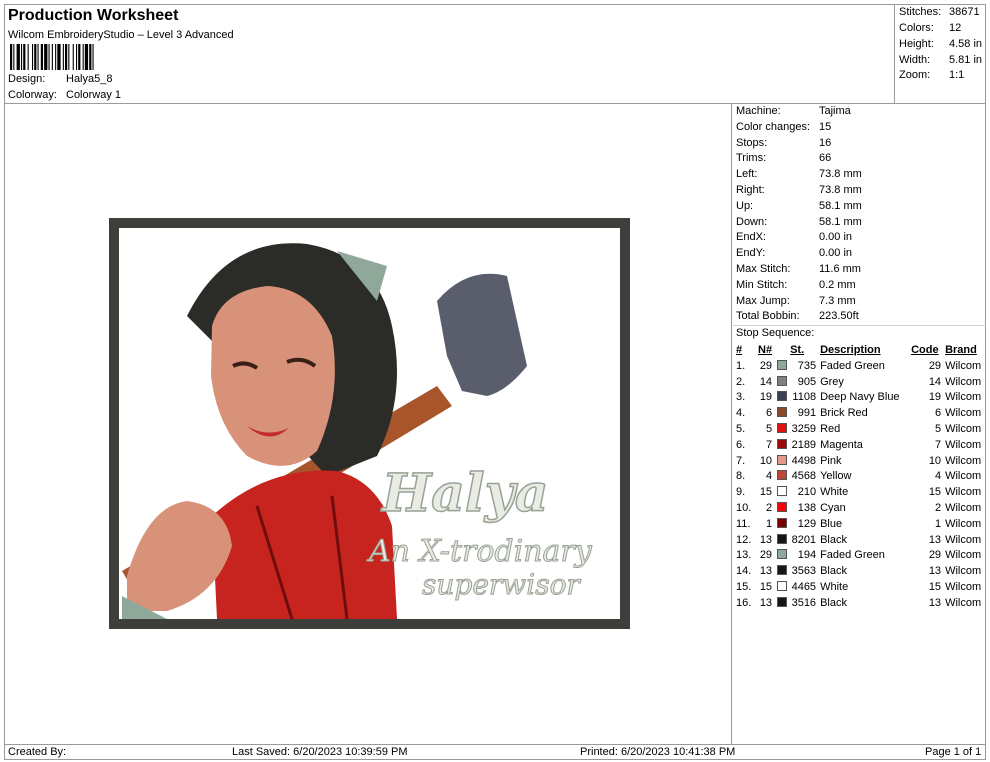 The width and height of the screenshot is (990, 762). I want to click on stop-needle: 10, so click(766, 460).